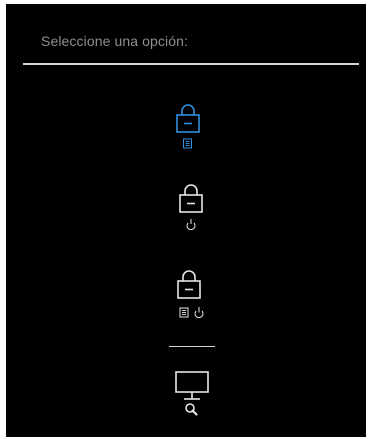 The image size is (368, 439). Describe the element at coordinates (191, 409) in the screenshot. I see `diagnostic-wrench-icon` at that location.